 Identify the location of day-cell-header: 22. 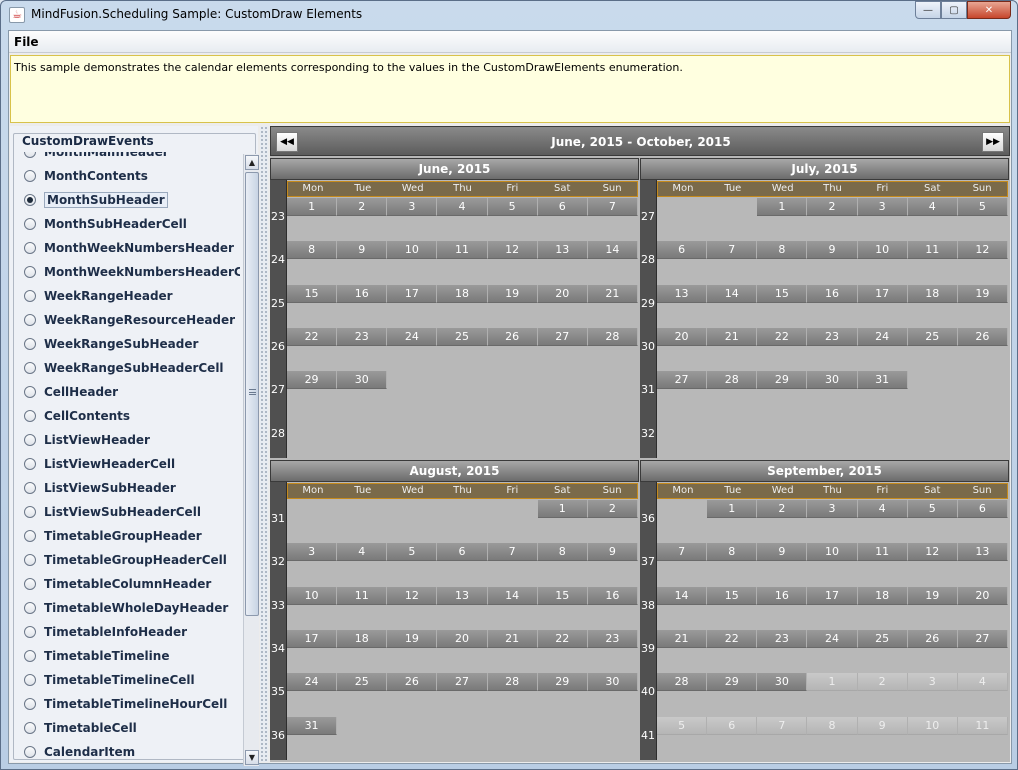
(312, 336).